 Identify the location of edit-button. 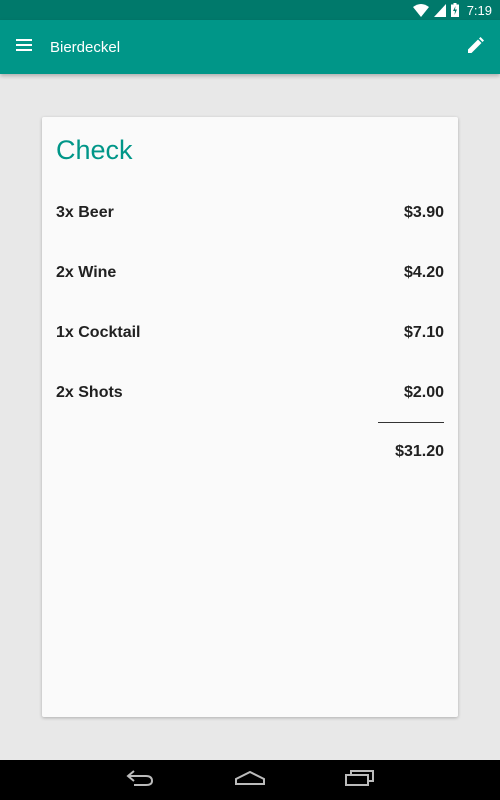
(476, 47).